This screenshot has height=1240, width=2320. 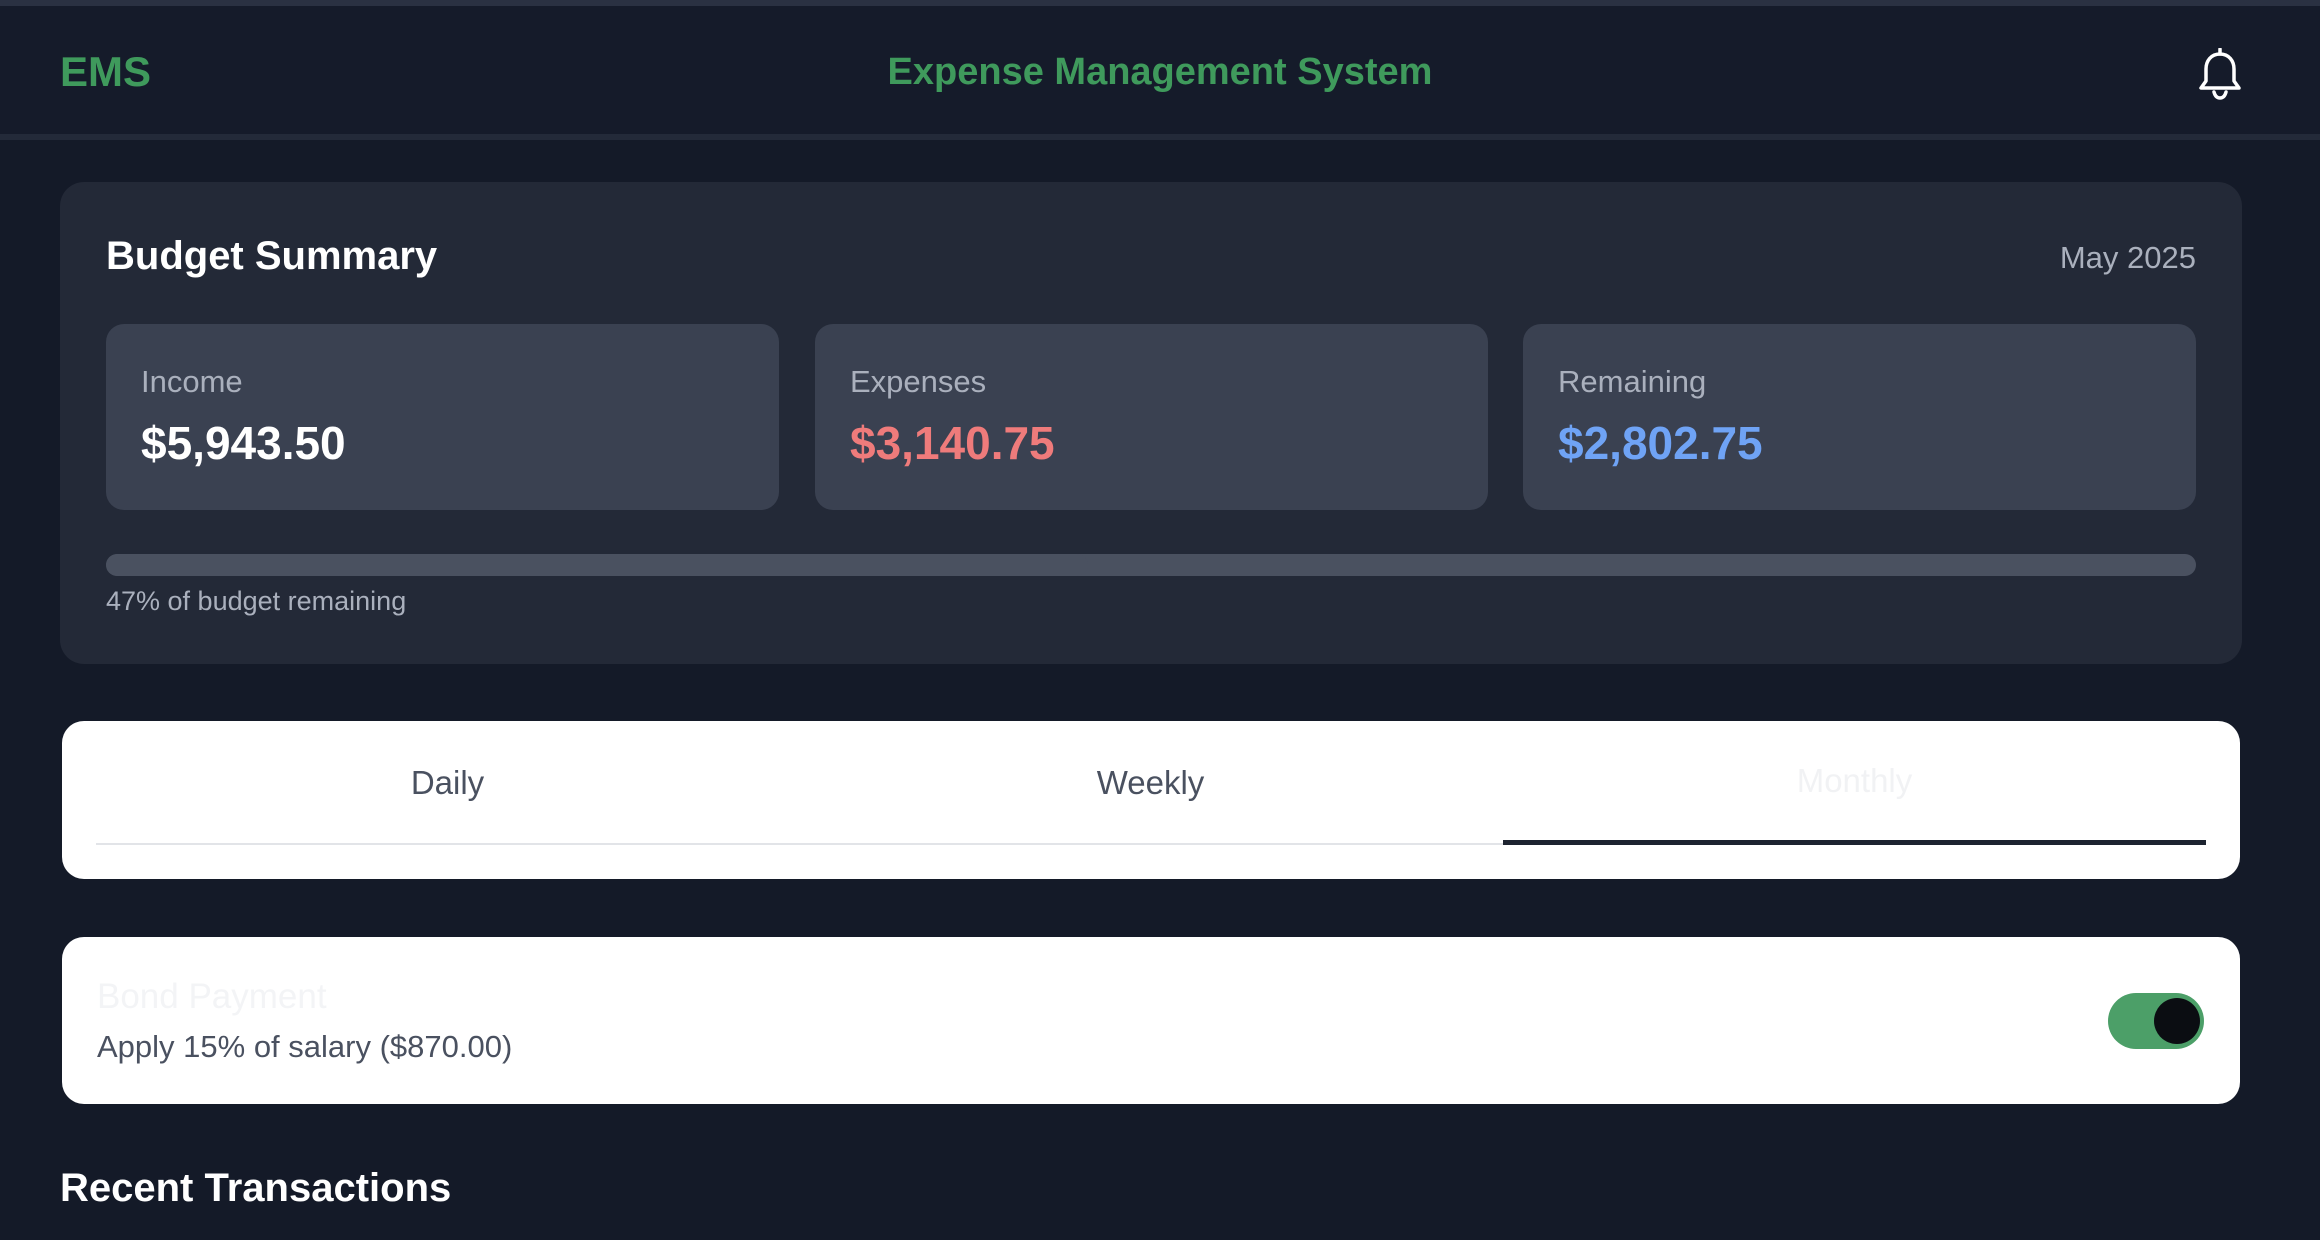 What do you see at coordinates (597, 565) in the screenshot?
I see `budget-progress-fill` at bounding box center [597, 565].